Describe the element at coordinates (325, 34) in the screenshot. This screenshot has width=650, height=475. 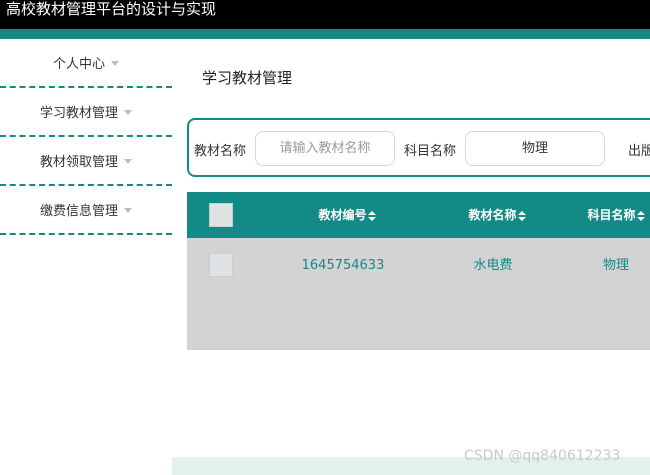
I see `header-accent-strip` at that location.